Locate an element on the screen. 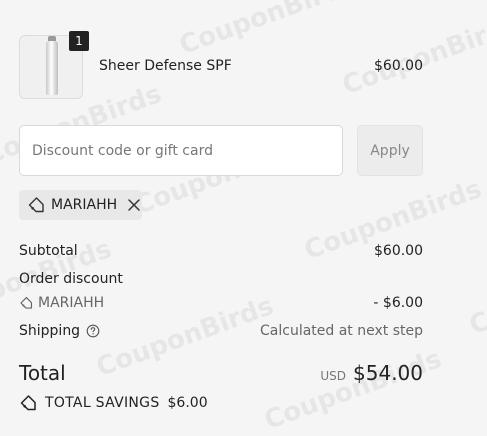 This screenshot has width=487, height=436. discount-value: - $6.00 is located at coordinates (398, 303).